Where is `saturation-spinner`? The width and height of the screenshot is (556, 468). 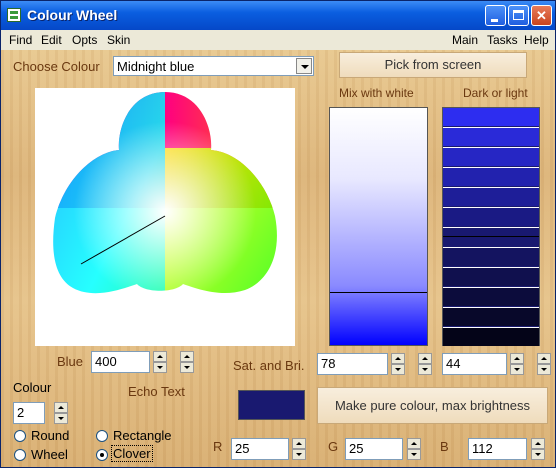
saturation-spinner is located at coordinates (398, 364).